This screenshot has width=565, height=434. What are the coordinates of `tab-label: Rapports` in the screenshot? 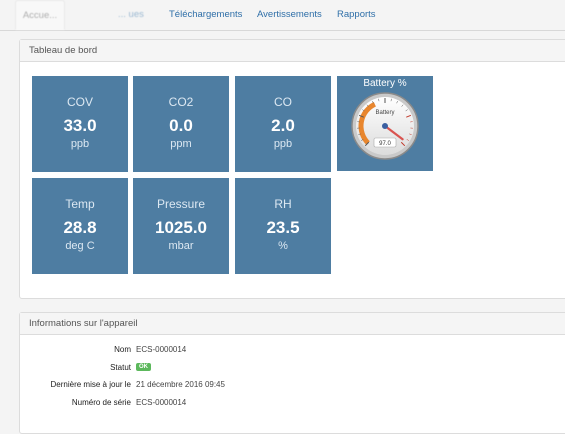 It's located at (356, 14).